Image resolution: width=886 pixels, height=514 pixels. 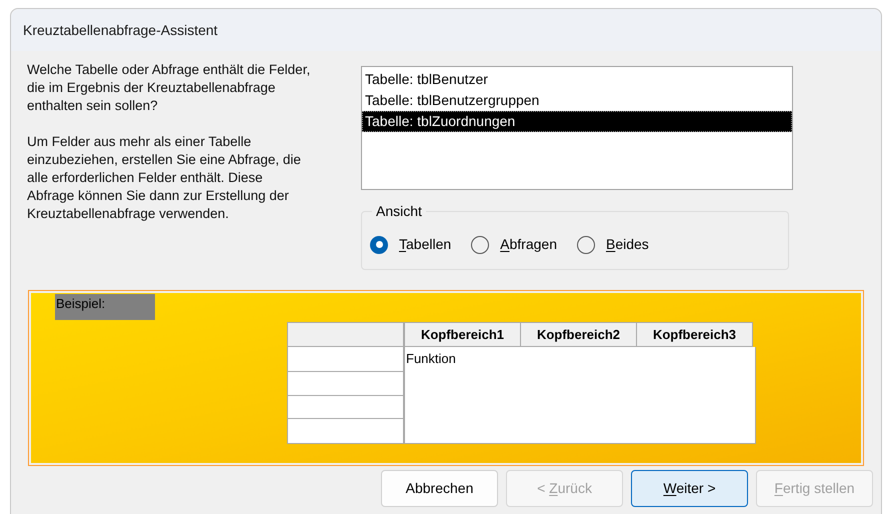 What do you see at coordinates (578, 334) in the screenshot?
I see `column-header: Kopfbereich2` at bounding box center [578, 334].